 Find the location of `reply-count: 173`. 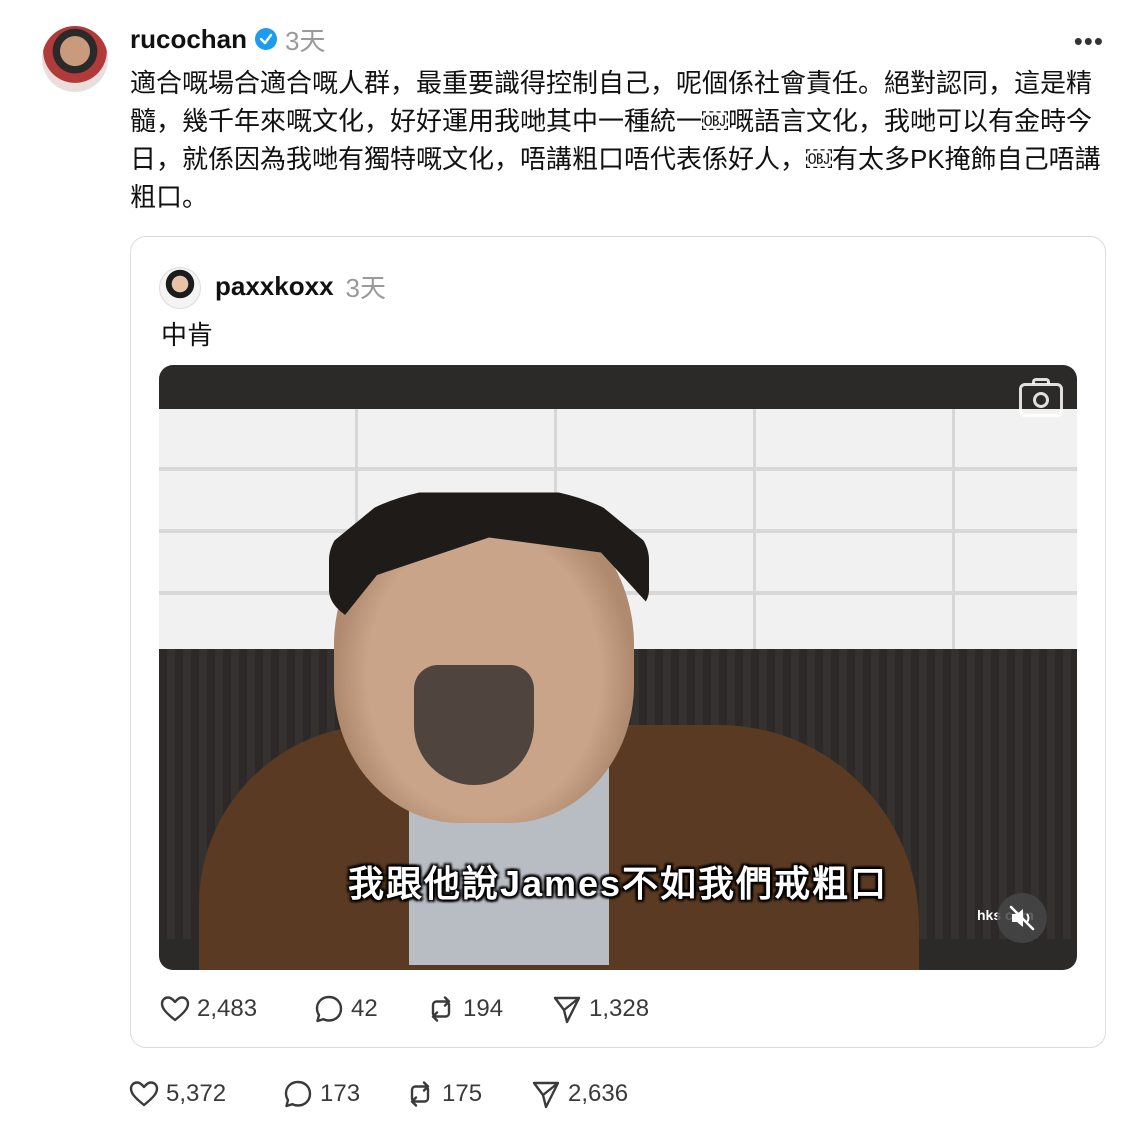

reply-count: 173 is located at coordinates (340, 1093).